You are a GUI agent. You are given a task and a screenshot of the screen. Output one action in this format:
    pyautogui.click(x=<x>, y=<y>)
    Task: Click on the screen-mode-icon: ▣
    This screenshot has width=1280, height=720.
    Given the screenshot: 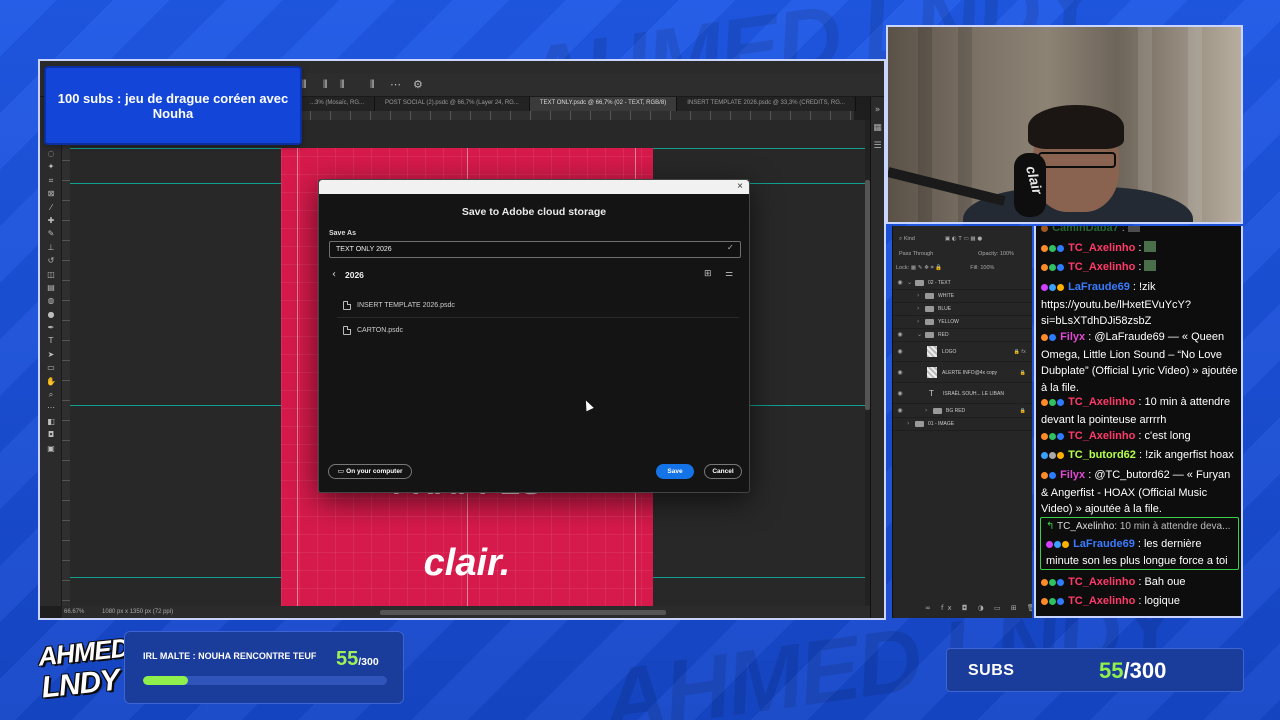 What is the action you would take?
    pyautogui.click(x=51, y=448)
    